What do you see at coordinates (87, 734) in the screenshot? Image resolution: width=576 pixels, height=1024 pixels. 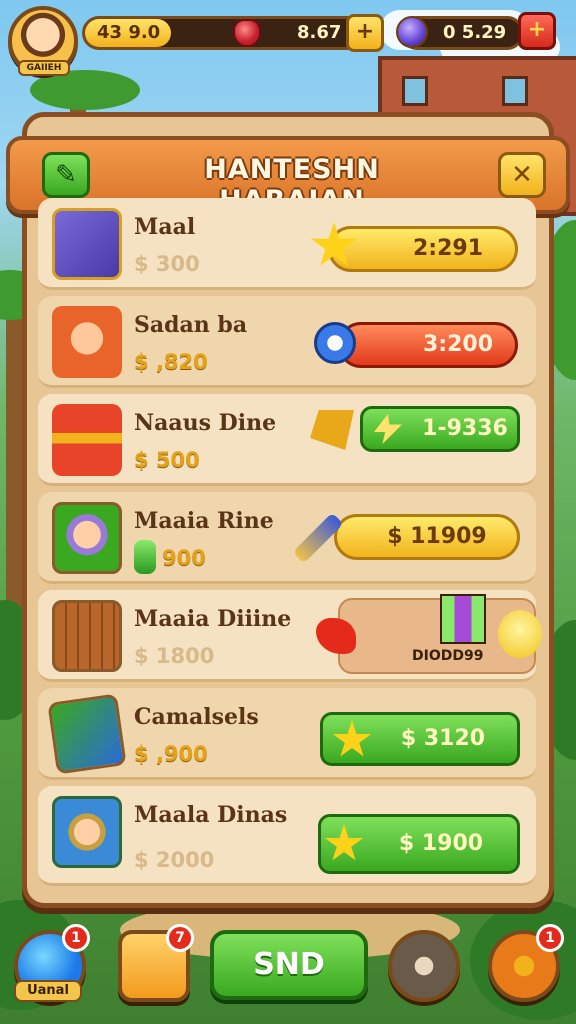 I see `map-tree-icon` at bounding box center [87, 734].